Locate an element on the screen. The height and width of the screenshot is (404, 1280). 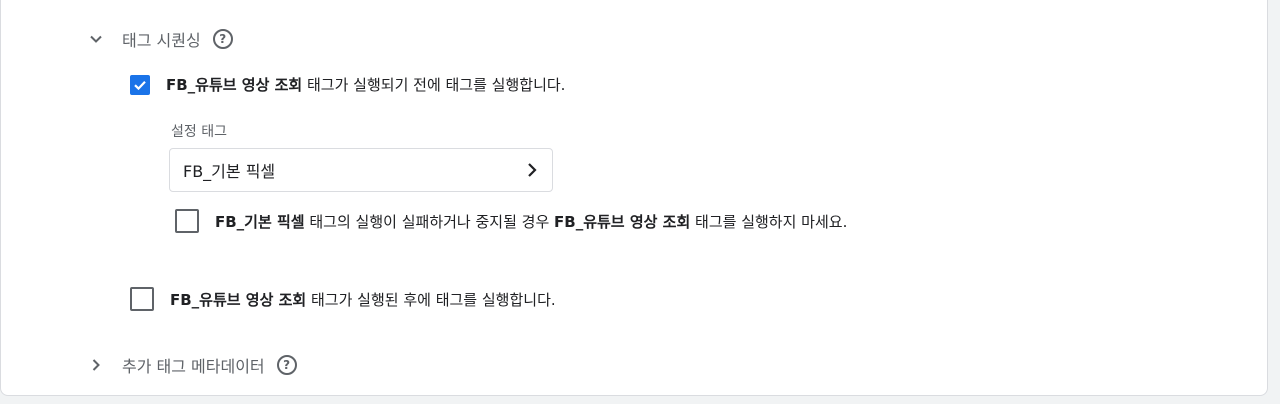
fire-after-tag-name: FB_유튜브 영상 조회 is located at coordinates (238, 299).